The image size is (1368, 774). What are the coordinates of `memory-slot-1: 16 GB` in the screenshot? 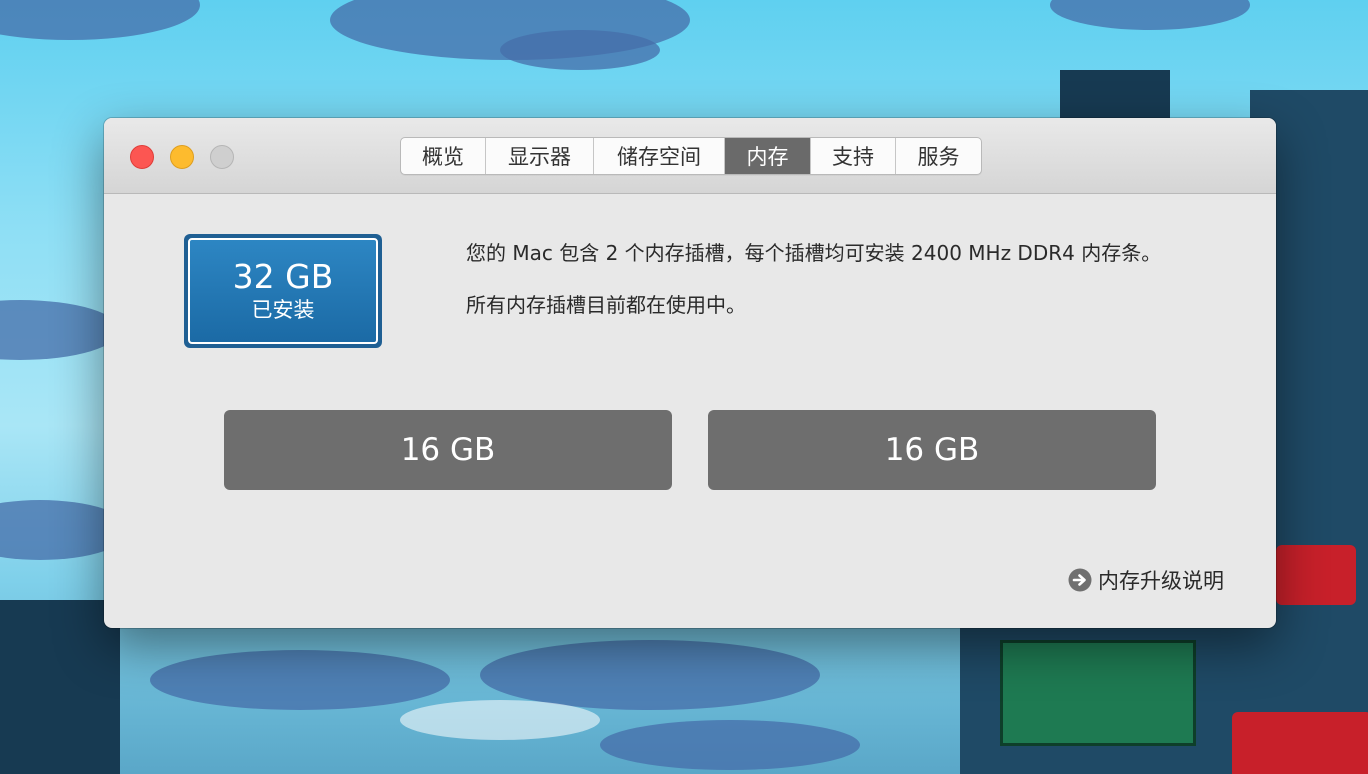 It's located at (448, 450).